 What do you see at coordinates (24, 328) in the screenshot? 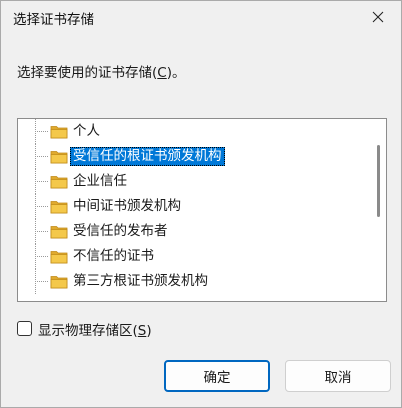
I see `show-physical-stores-checkbox` at bounding box center [24, 328].